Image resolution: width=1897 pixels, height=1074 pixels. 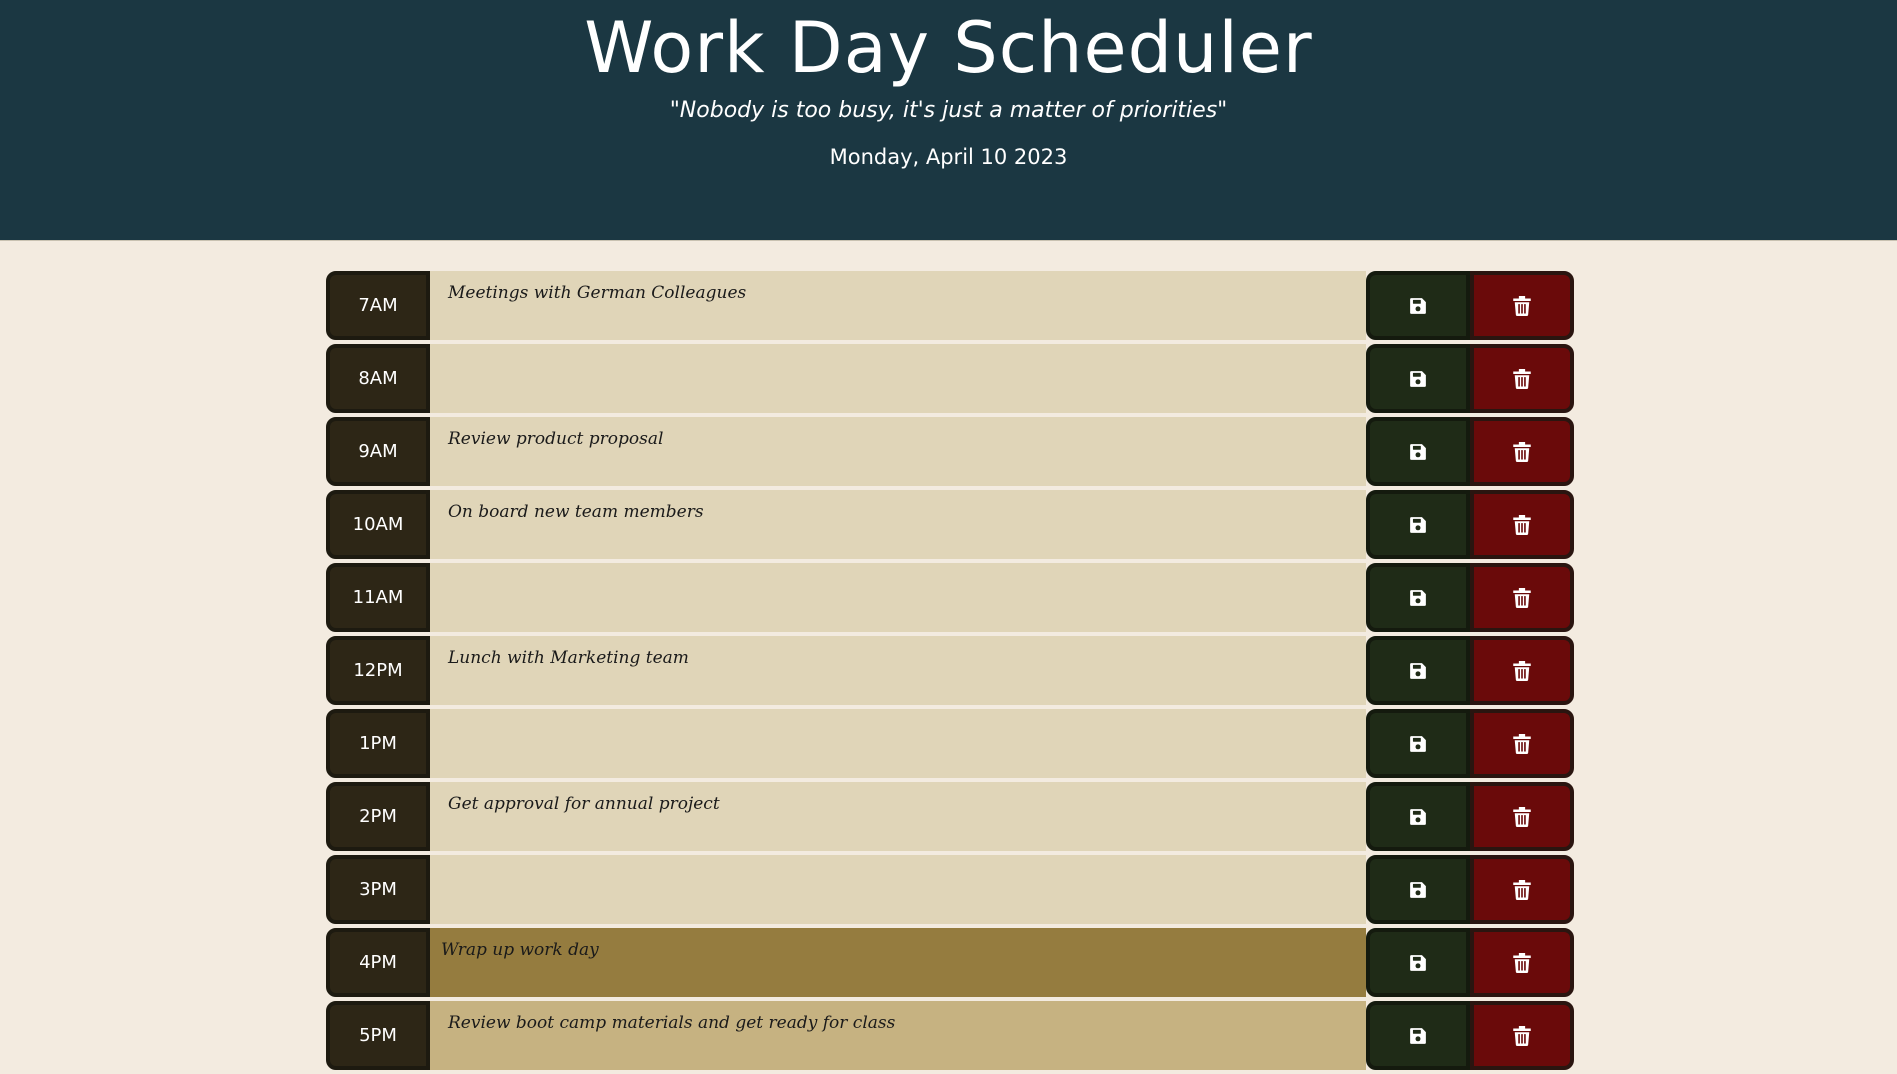 What do you see at coordinates (378, 524) in the screenshot?
I see `hour-label: 10AM` at bounding box center [378, 524].